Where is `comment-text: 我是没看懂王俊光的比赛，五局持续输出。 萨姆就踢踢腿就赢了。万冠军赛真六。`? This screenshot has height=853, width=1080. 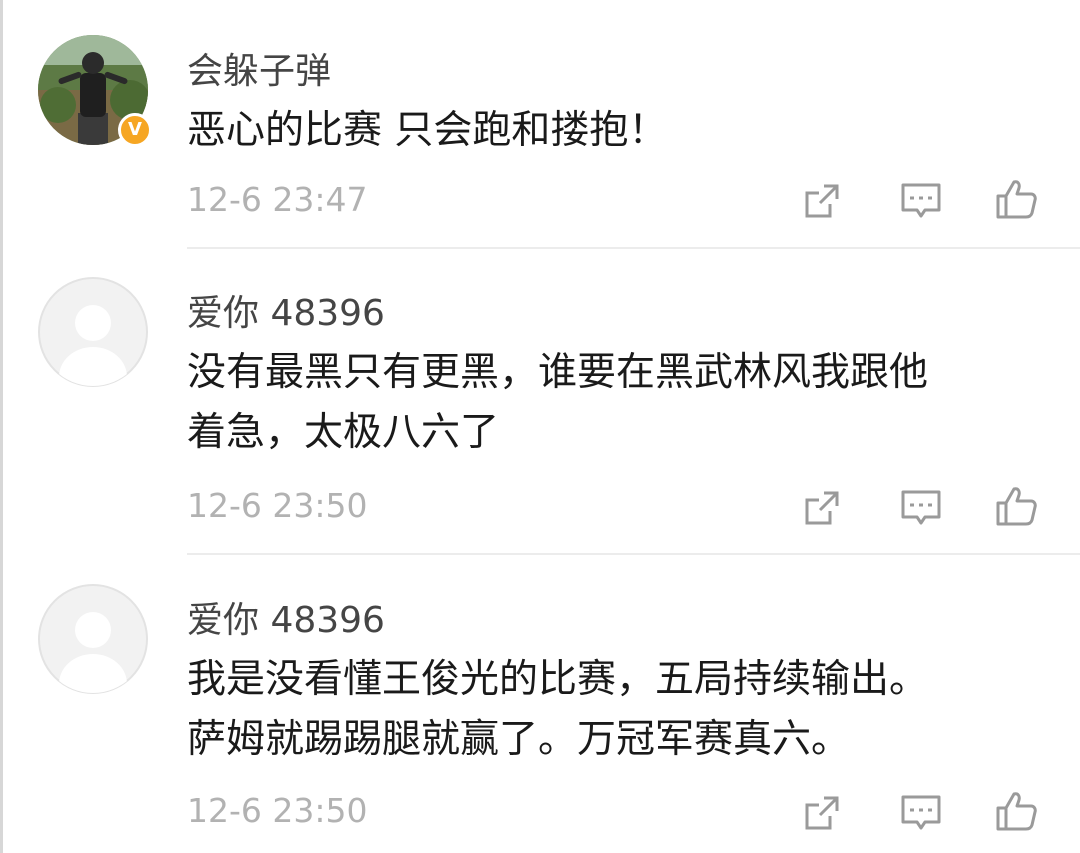
comment-text: 我是没看懂王俊光的比赛，五局持续输出。 萨姆就踢踢腿就赢了。万冠军赛真六。 is located at coordinates (622, 710).